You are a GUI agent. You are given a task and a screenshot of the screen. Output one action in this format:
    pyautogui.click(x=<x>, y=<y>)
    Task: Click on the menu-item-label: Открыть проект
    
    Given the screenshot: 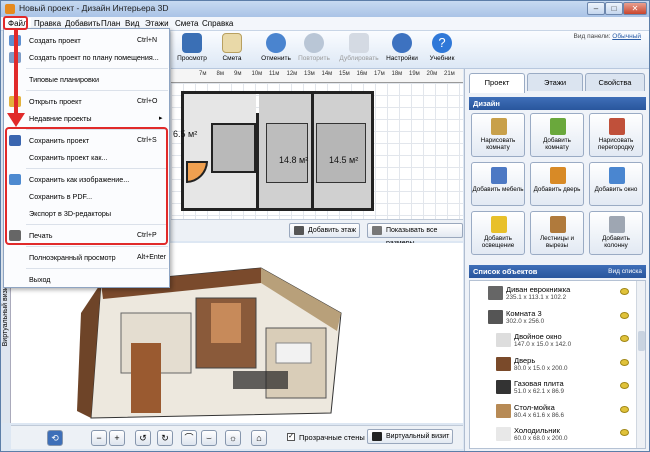 What is the action you would take?
    pyautogui.click(x=55, y=101)
    